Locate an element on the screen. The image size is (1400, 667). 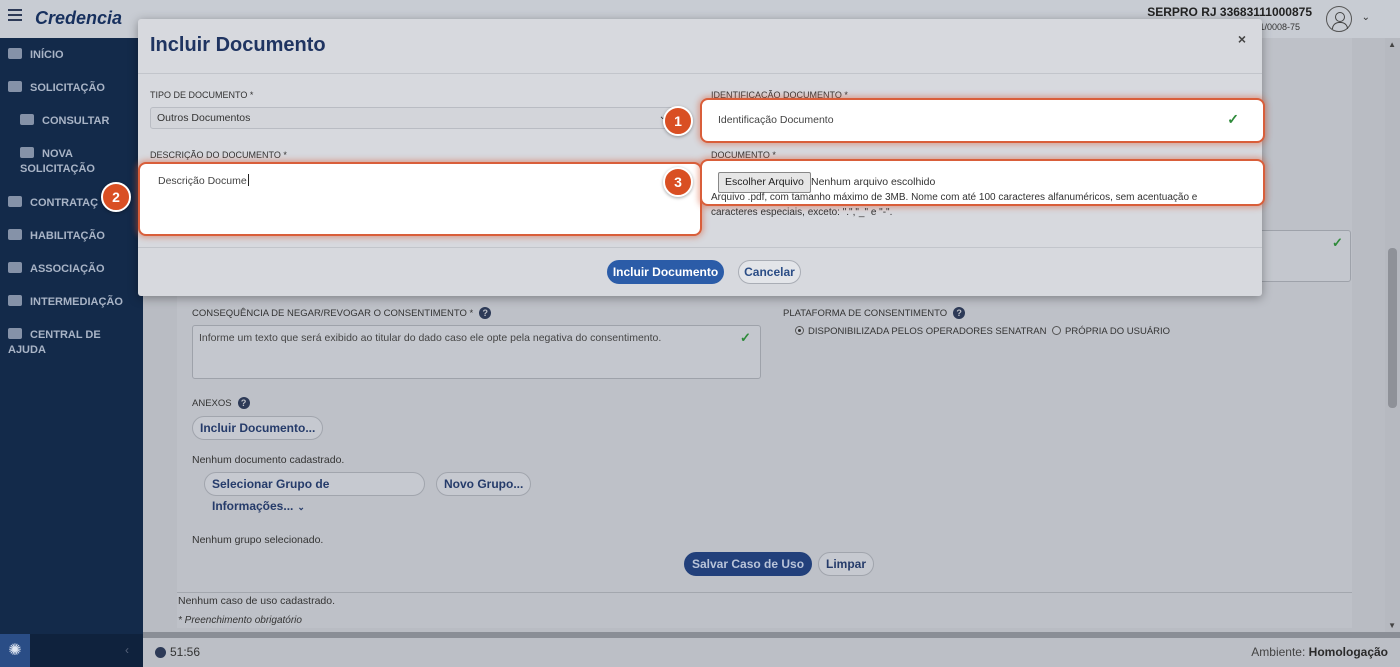
sidebar-item-habilitacao: HABILITAÇÃO is located at coordinates (71, 236).